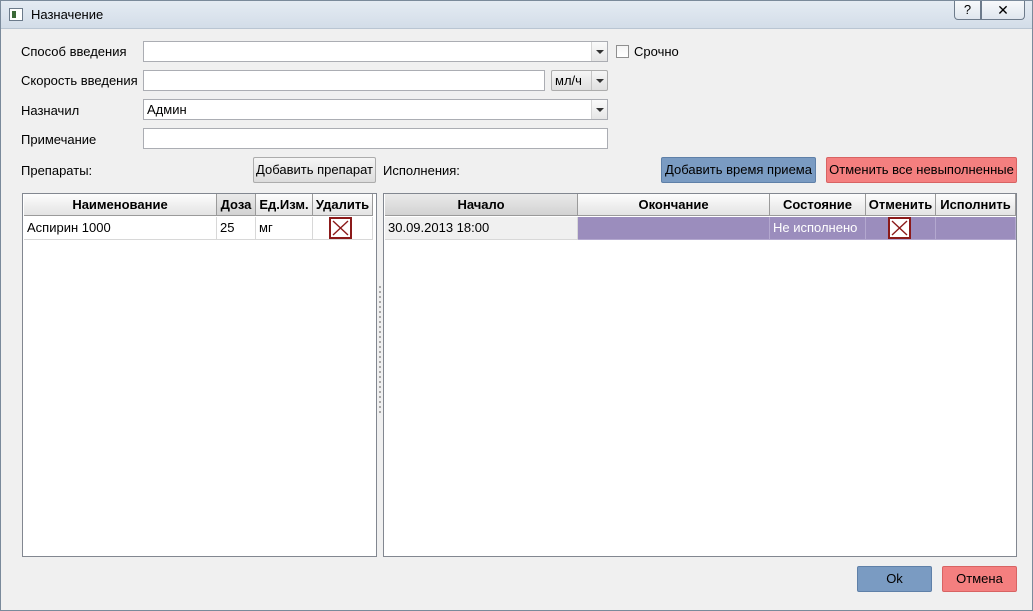  I want to click on speed-unit-combo: мл/ч, so click(579, 80).